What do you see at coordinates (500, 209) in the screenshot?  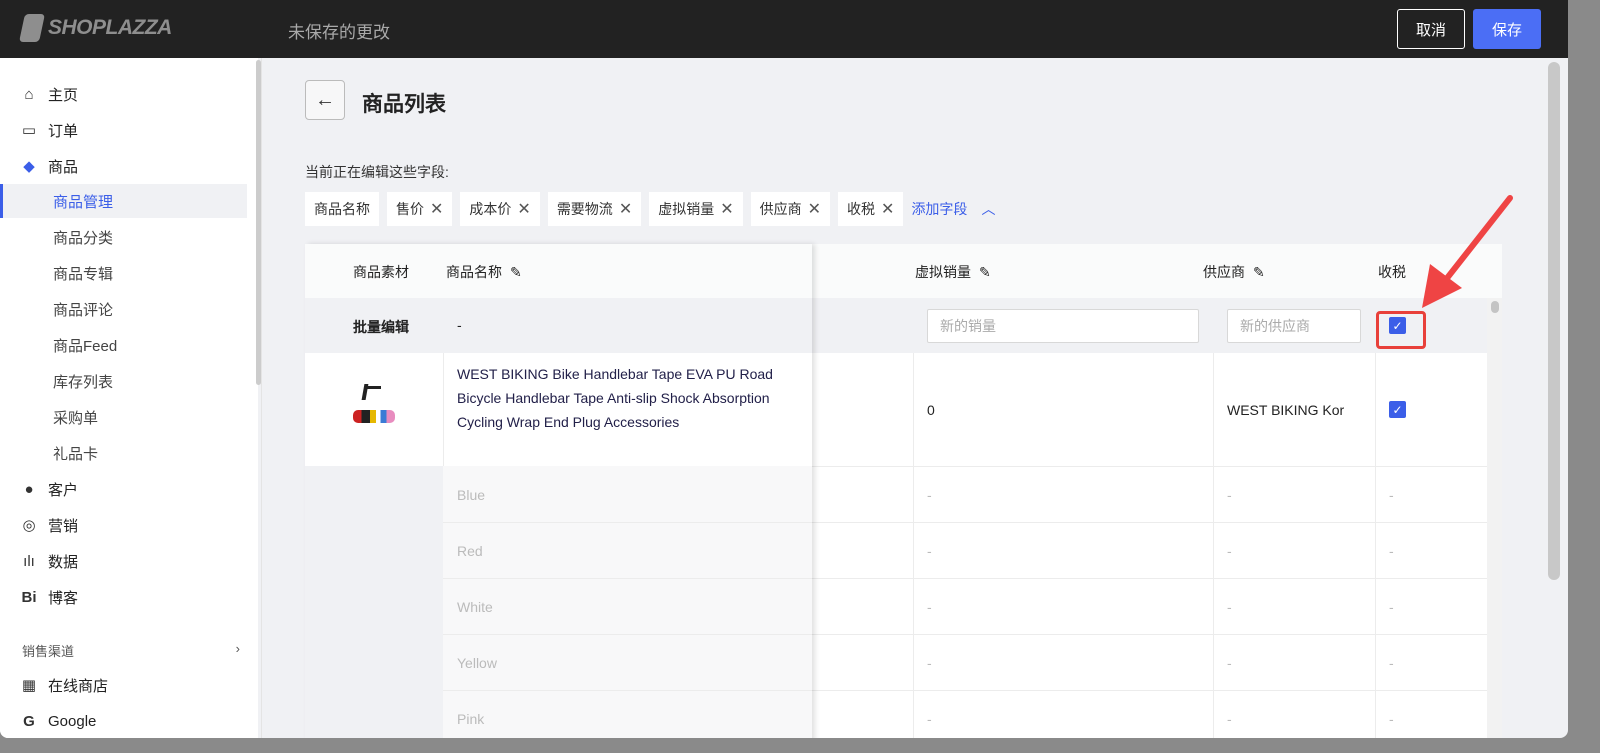 I see `field-chip: 成本价 ✕` at bounding box center [500, 209].